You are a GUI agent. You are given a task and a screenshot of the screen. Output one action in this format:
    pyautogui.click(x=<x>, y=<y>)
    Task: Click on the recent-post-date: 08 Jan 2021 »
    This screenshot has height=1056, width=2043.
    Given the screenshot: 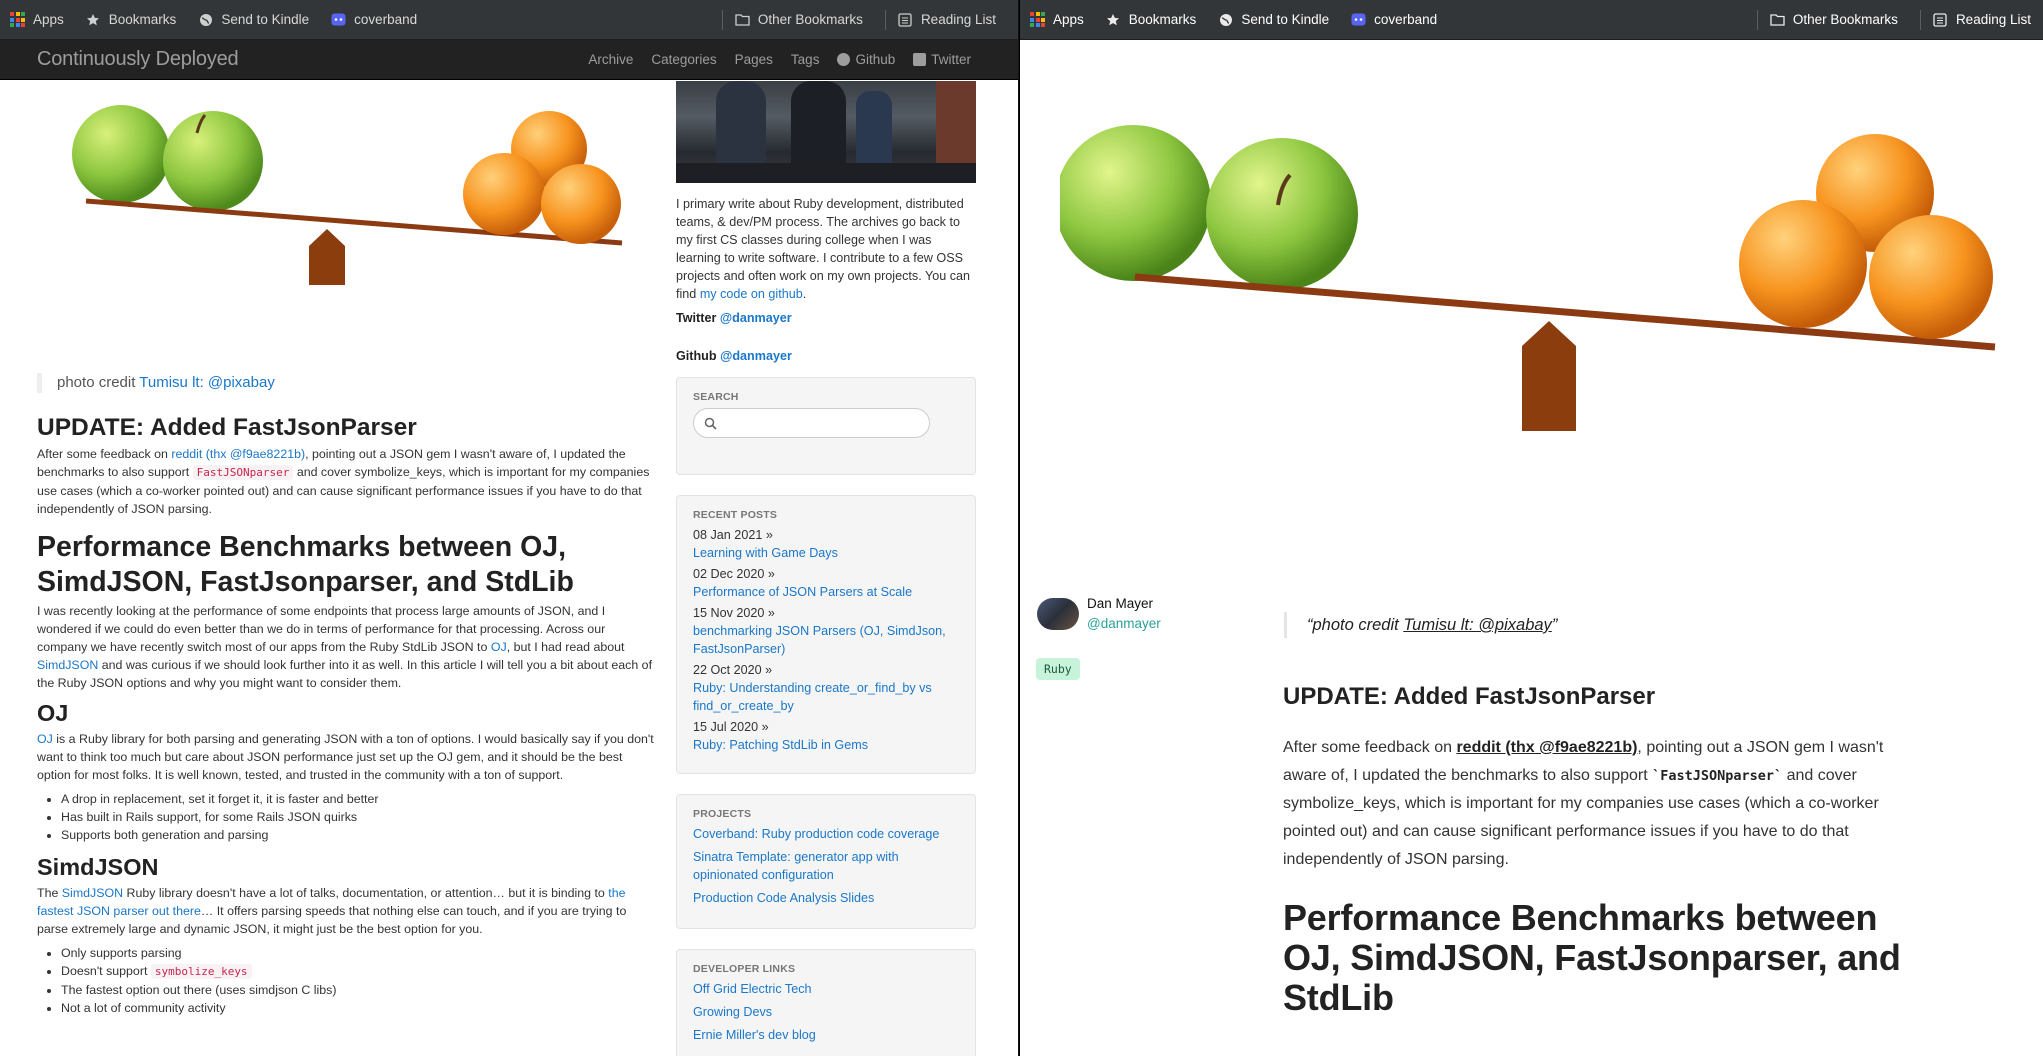 What is the action you would take?
    pyautogui.click(x=733, y=535)
    